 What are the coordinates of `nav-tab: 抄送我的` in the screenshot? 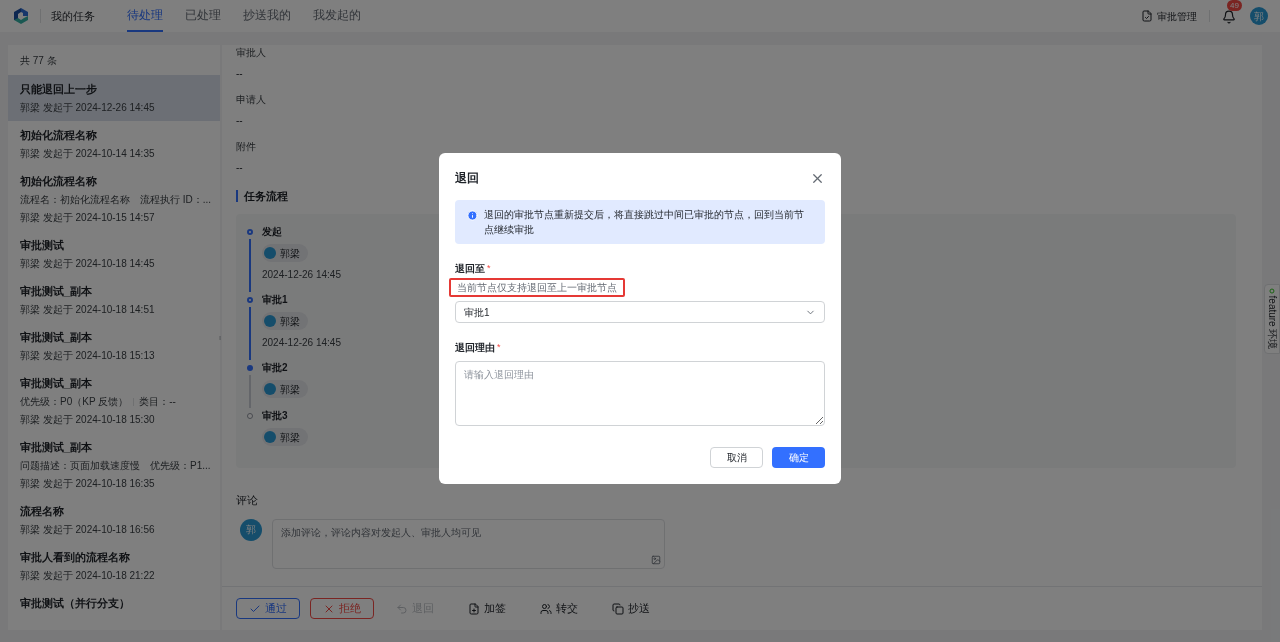 It's located at (267, 16).